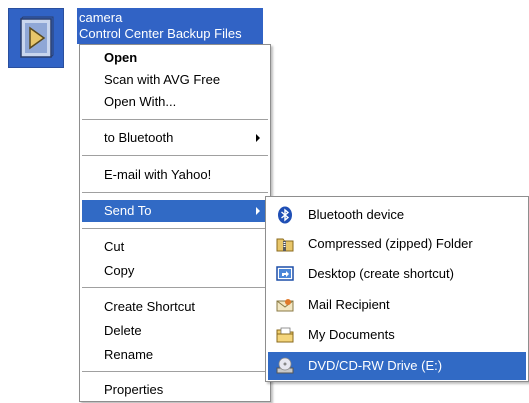  What do you see at coordinates (285, 215) in the screenshot?
I see `bluetooth-icon` at bounding box center [285, 215].